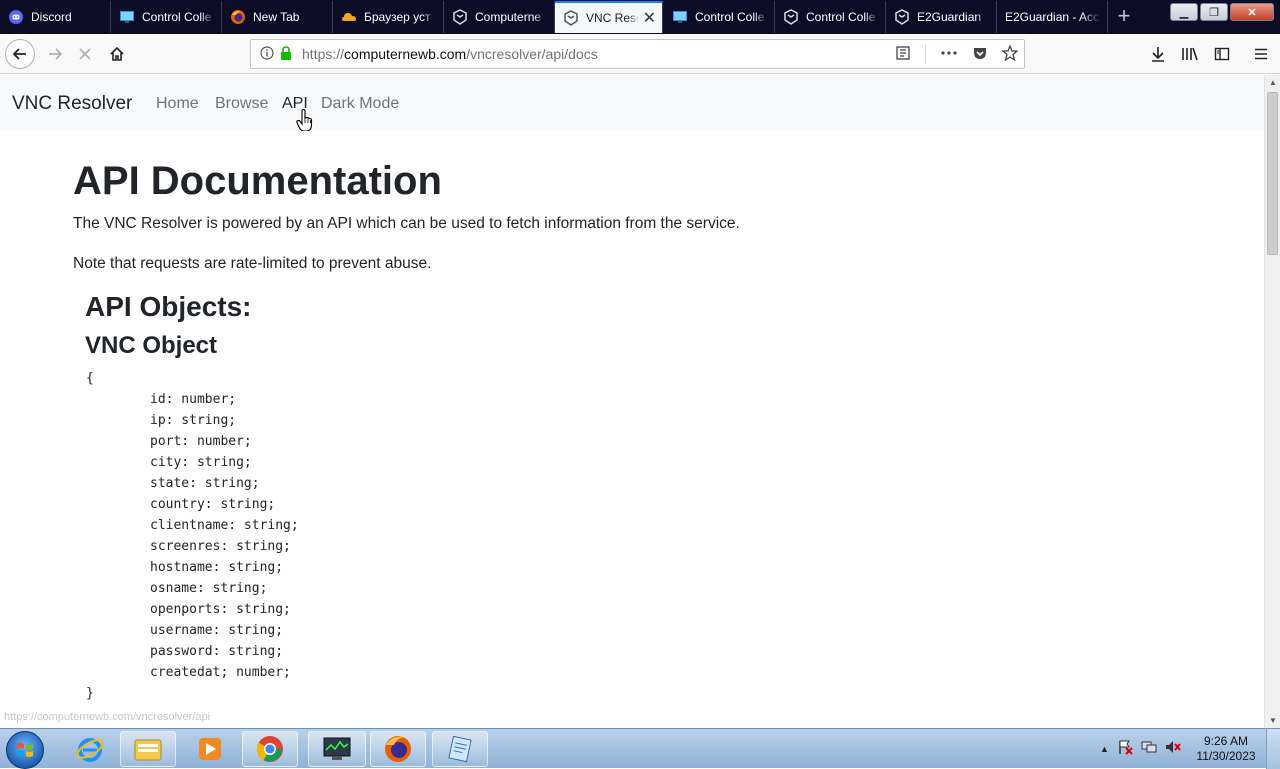 This screenshot has width=1280, height=769. I want to click on downloads-button, so click(1158, 54).